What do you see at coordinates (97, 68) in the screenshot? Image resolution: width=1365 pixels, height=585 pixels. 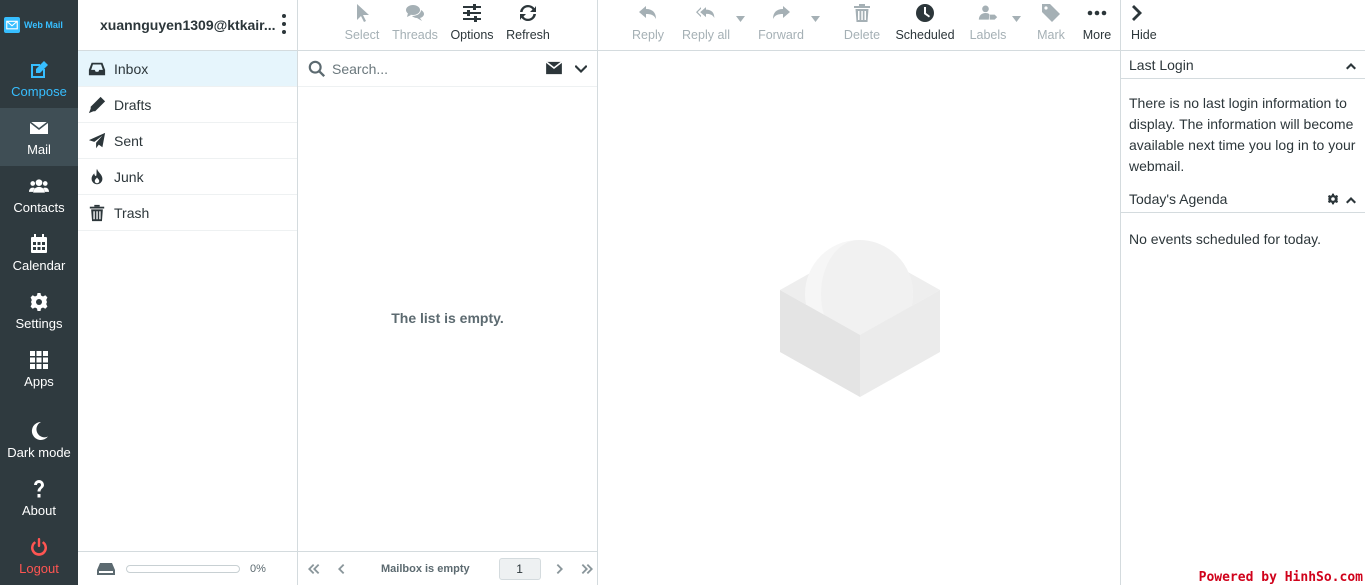 I see `inbox-icon` at bounding box center [97, 68].